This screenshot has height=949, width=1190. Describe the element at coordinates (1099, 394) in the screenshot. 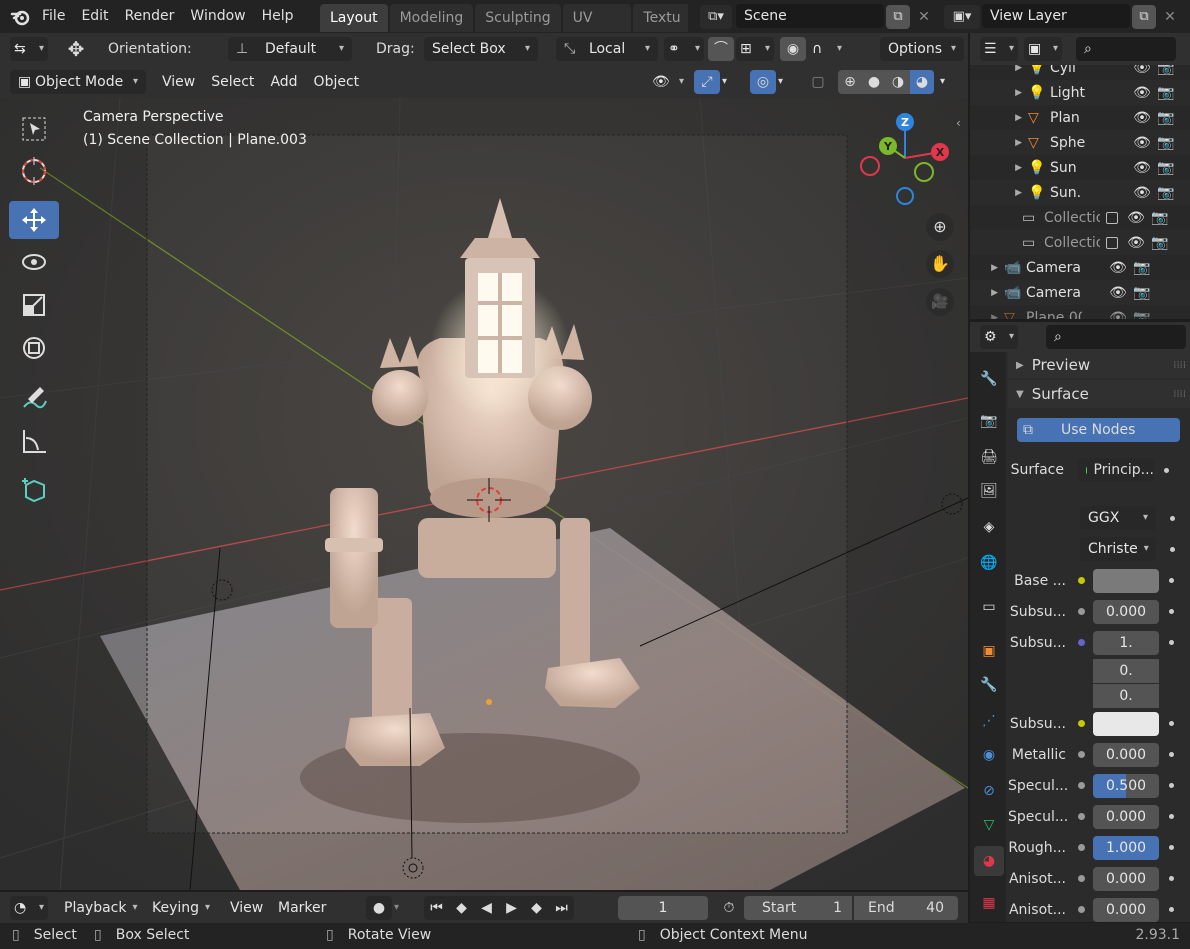

I see `surface-panel-header: ▼ Surface ⁞⁞⁞⁞` at that location.